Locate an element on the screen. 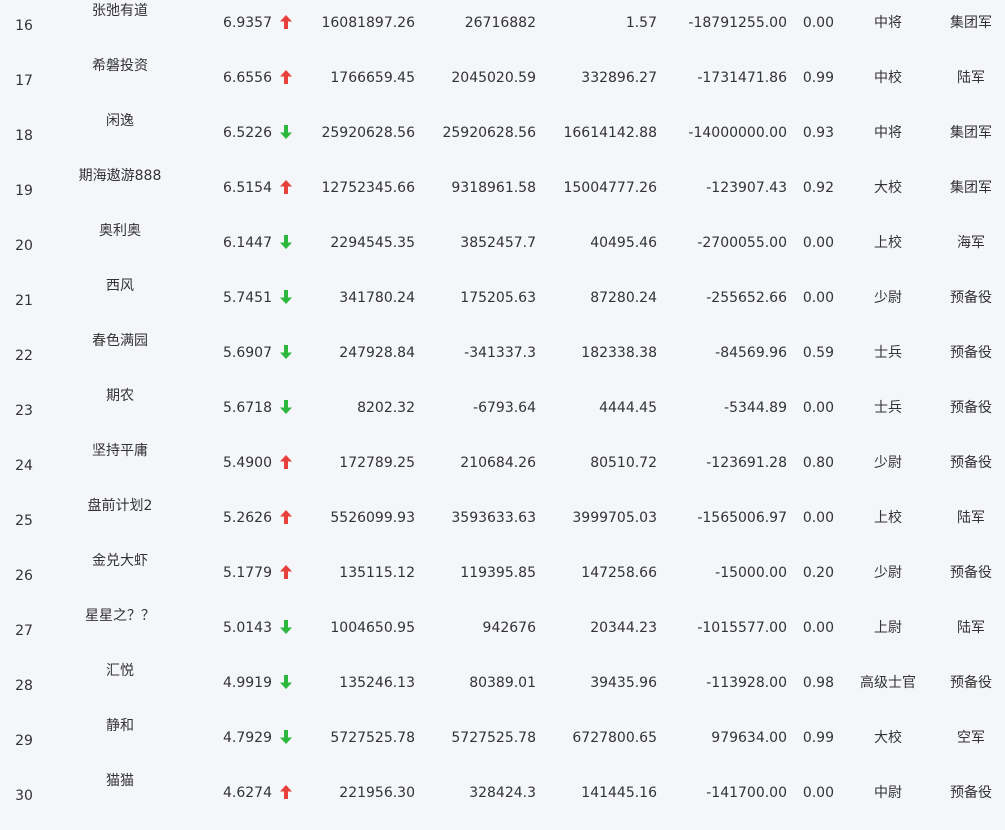  rank-number: 16 is located at coordinates (24, 26).